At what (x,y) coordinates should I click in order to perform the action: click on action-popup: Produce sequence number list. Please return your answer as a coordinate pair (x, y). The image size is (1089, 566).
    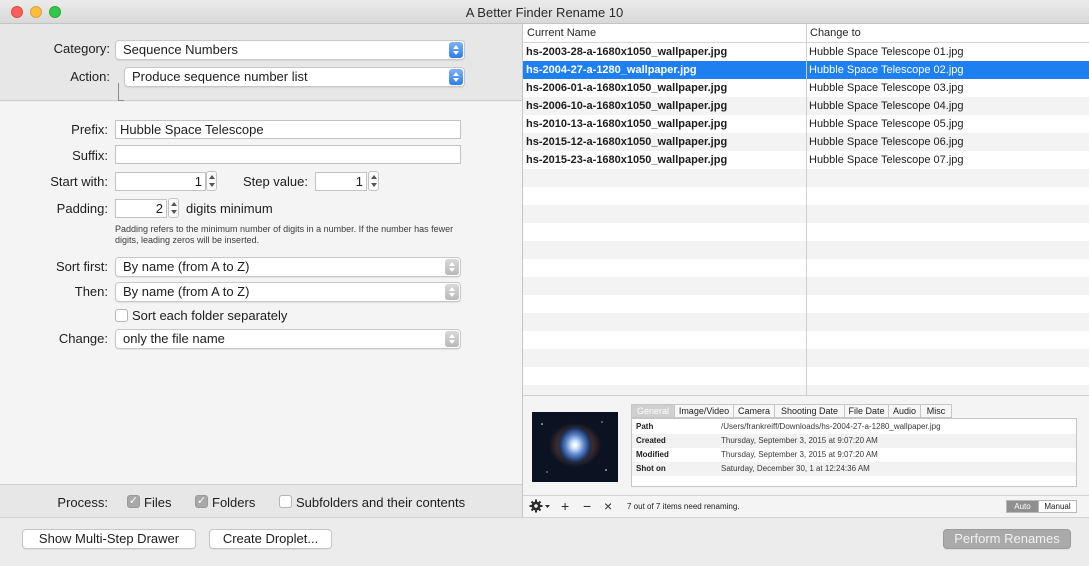
    Looking at the image, I should click on (294, 77).